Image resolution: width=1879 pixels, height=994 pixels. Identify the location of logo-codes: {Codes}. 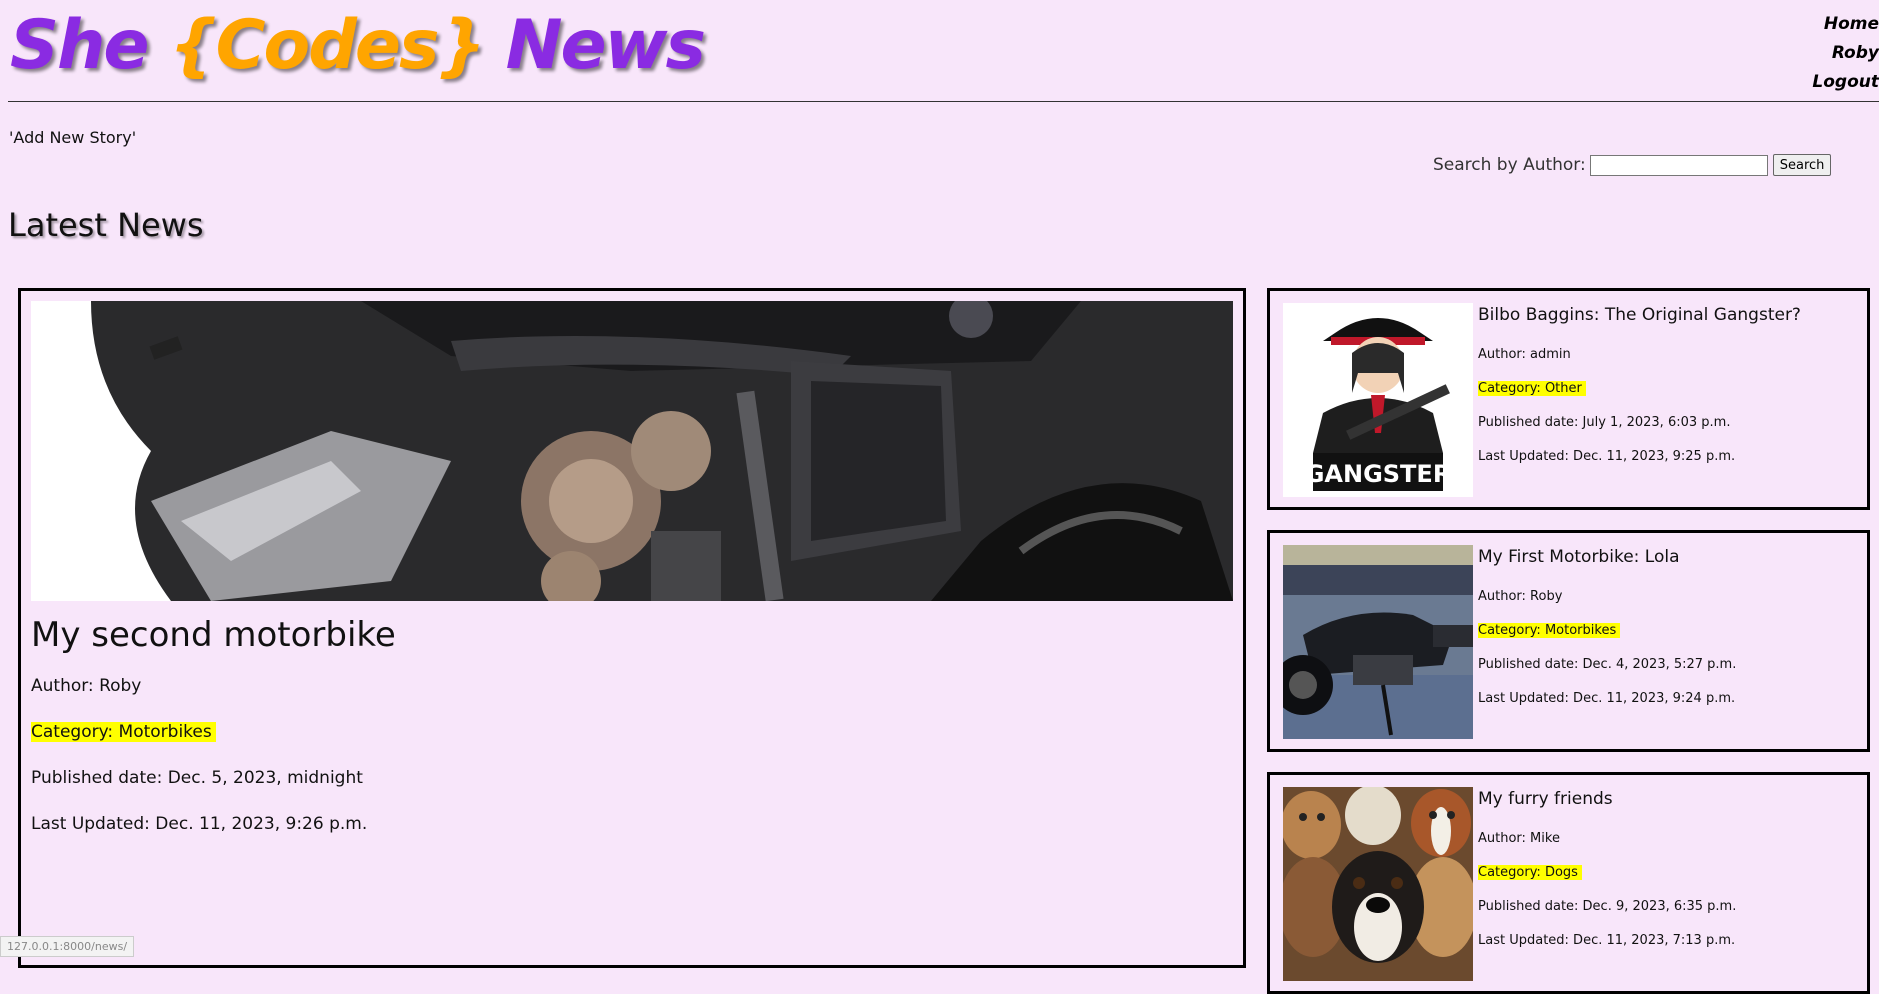
(327, 45).